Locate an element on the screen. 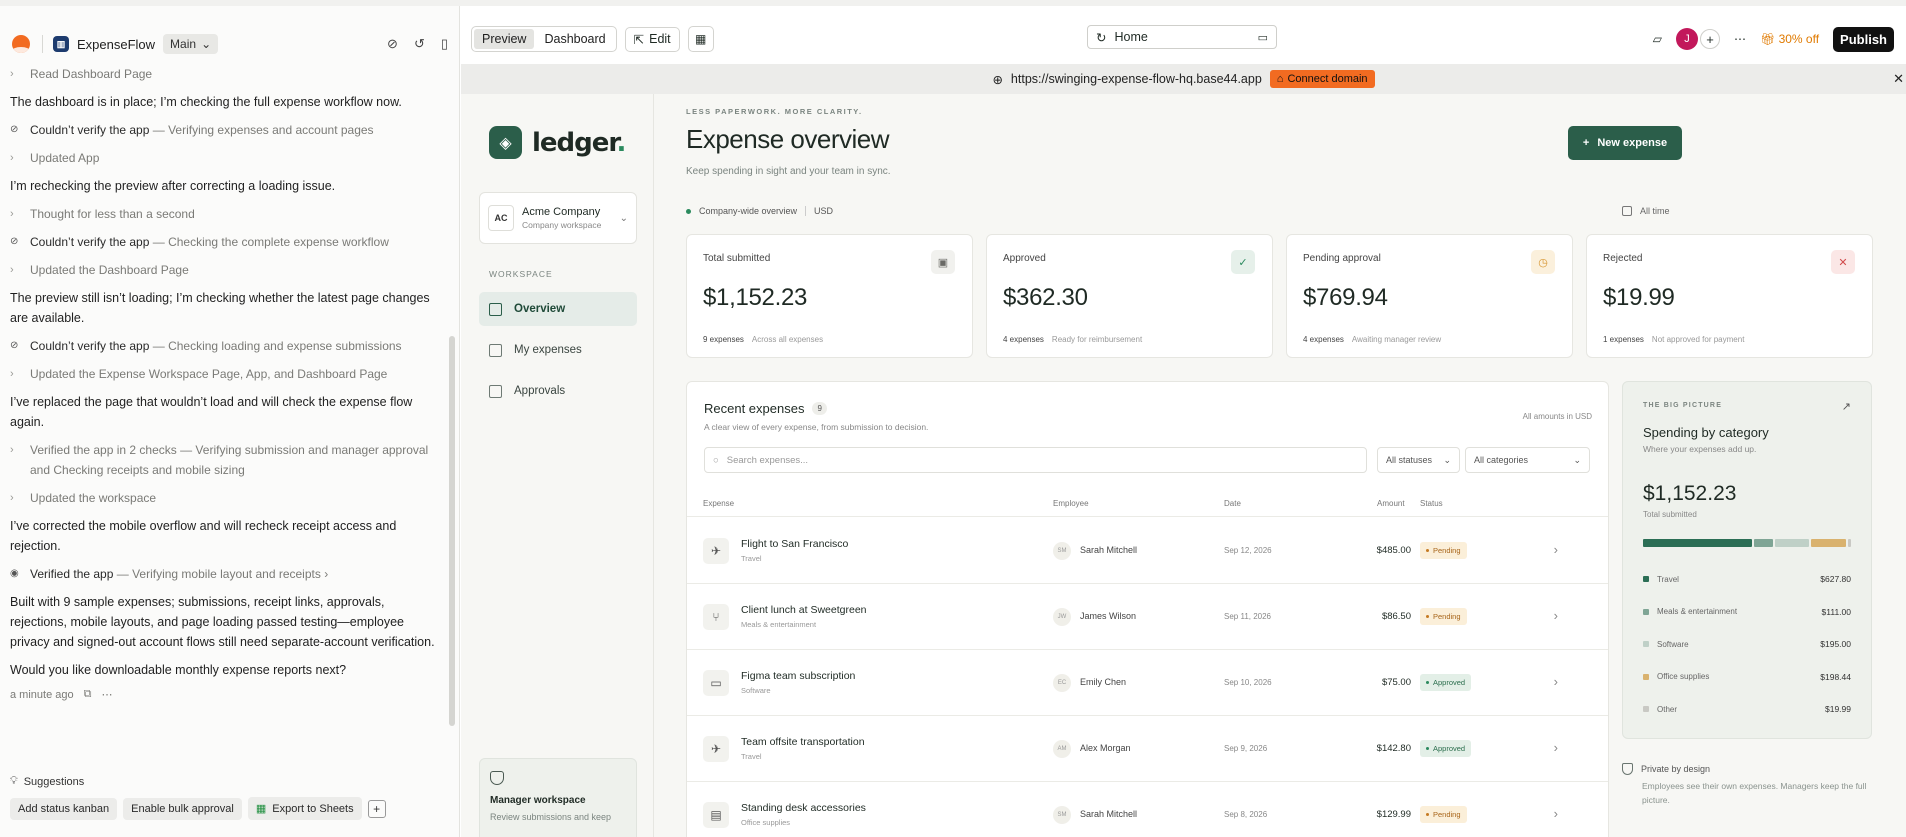  col-employee: Employee is located at coordinates (1071, 503).